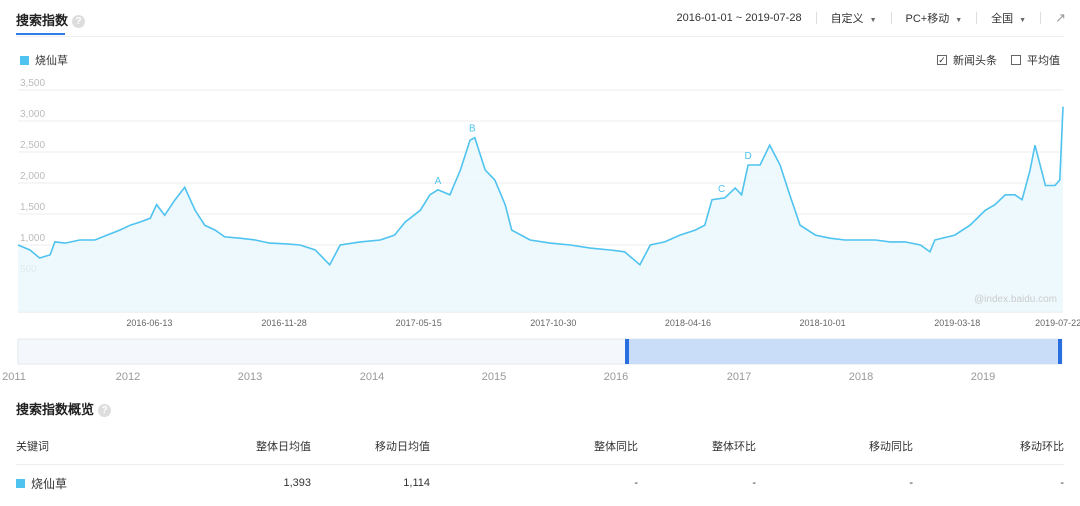  Describe the element at coordinates (616, 377) in the screenshot. I see `timeline-year-label: 2016` at that location.